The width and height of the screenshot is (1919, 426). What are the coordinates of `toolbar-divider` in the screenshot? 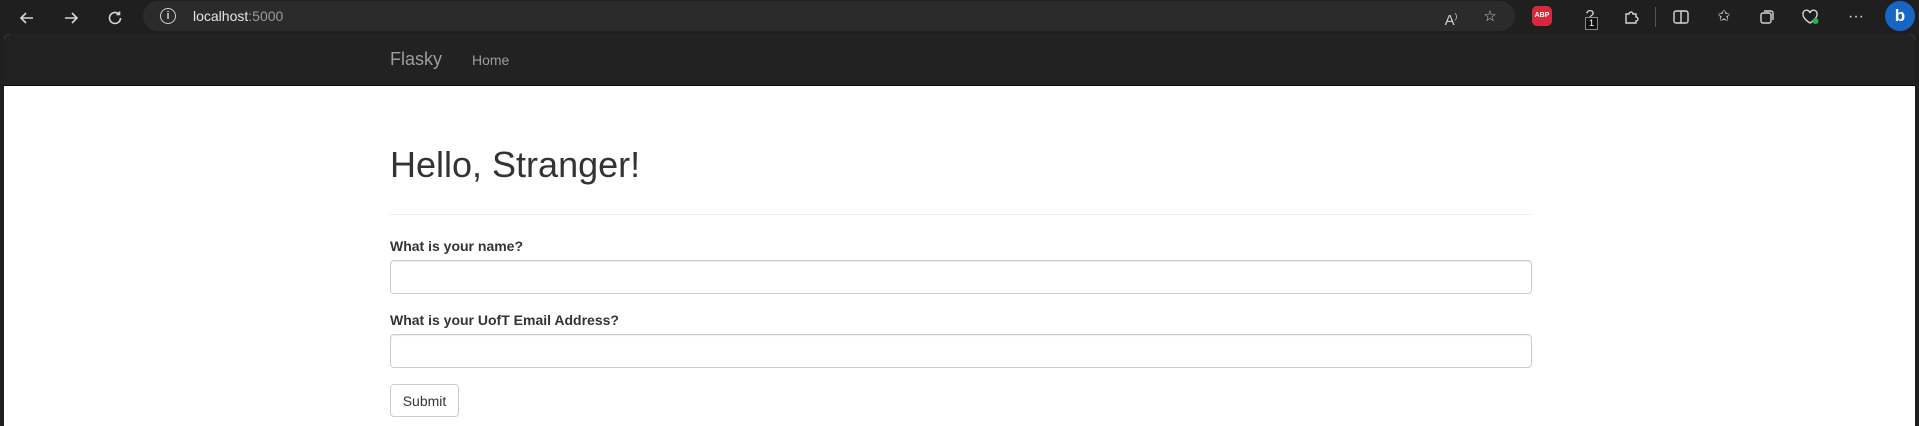 It's located at (1655, 17).